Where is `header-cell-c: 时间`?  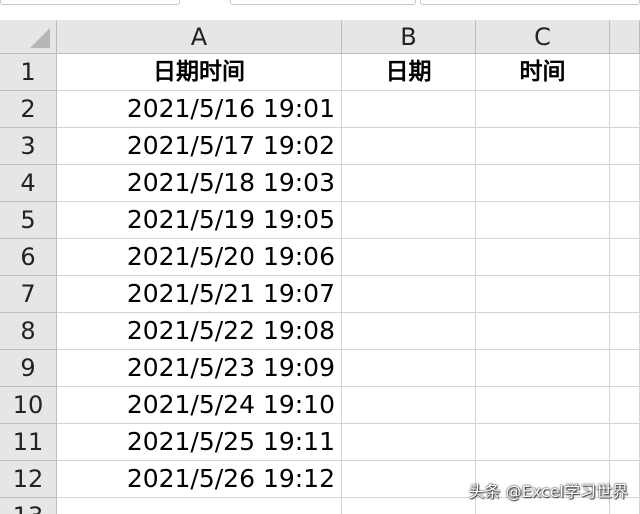 header-cell-c: 时间 is located at coordinates (543, 72).